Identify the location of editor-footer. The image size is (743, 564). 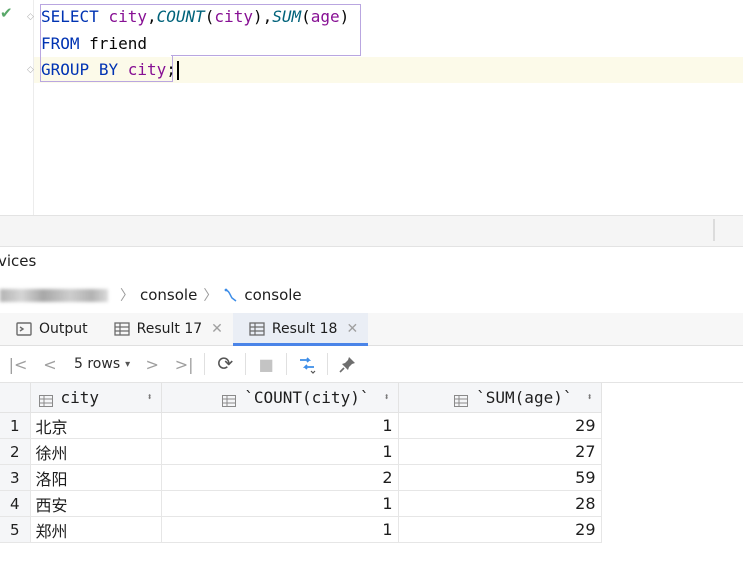
(371, 231).